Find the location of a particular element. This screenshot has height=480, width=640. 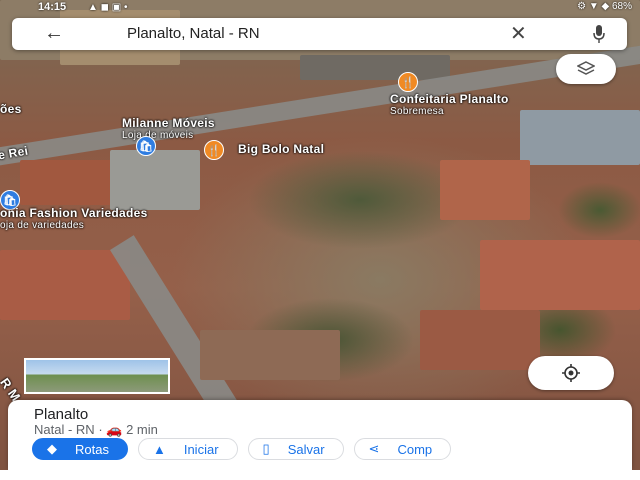

share-button: ⋖ Comp is located at coordinates (402, 449).